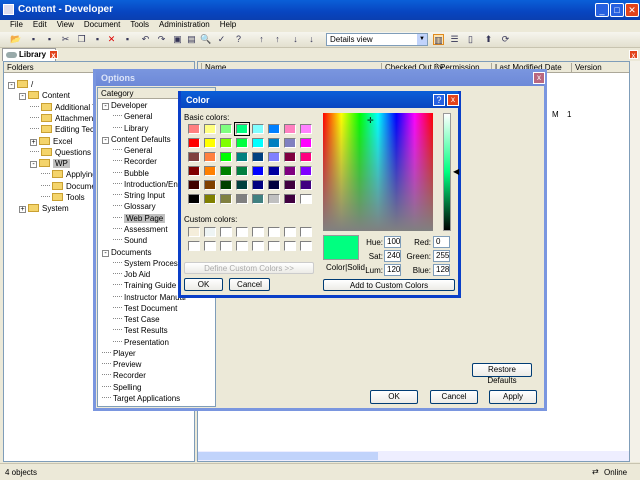 Image resolution: width=640 pixels, height=480 pixels. What do you see at coordinates (441, 256) in the screenshot?
I see `green-input: 255` at bounding box center [441, 256].